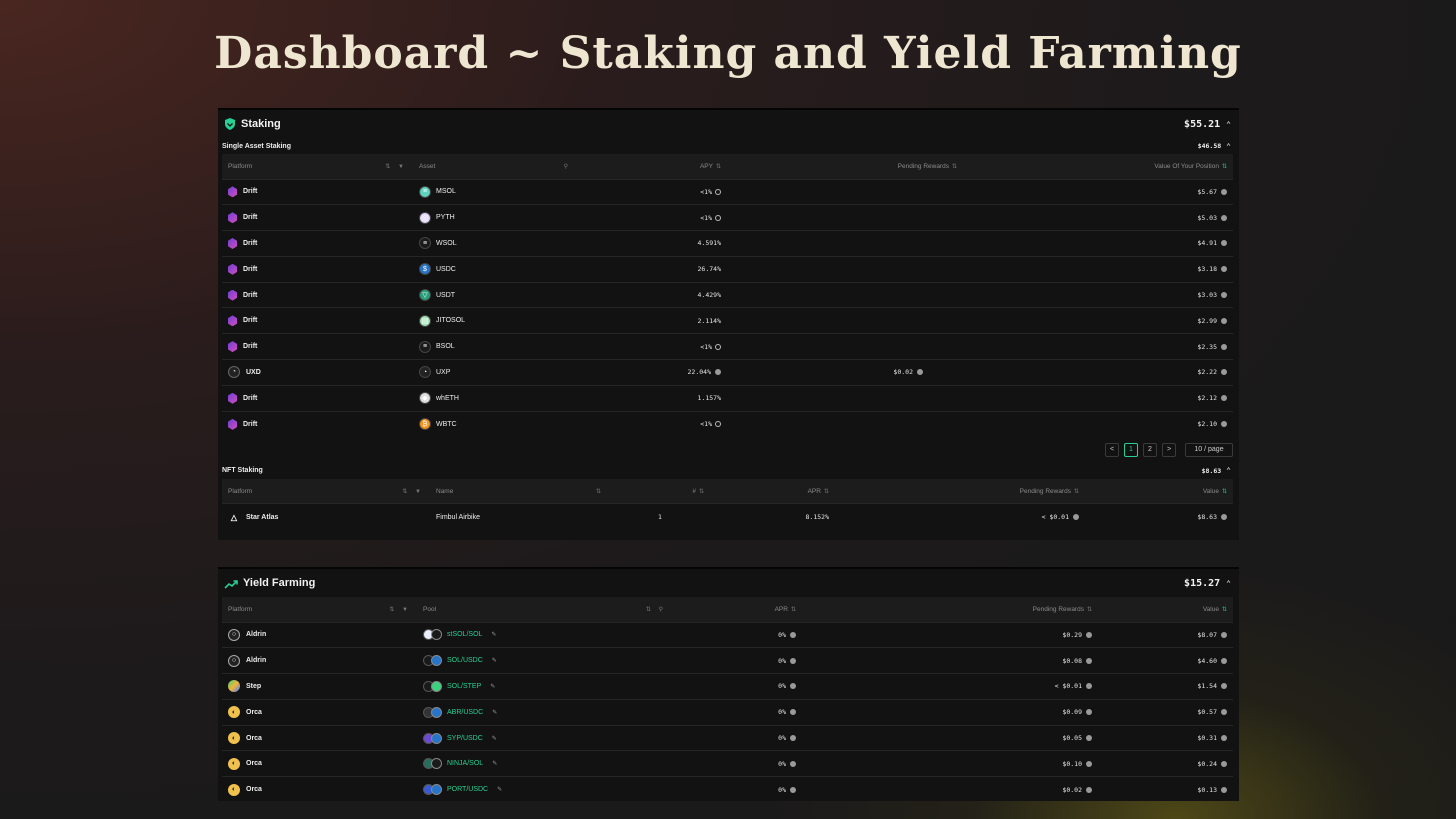 The height and width of the screenshot is (819, 1456). What do you see at coordinates (1072, 634) in the screenshot?
I see `pending-rewards: $0.29` at bounding box center [1072, 634].